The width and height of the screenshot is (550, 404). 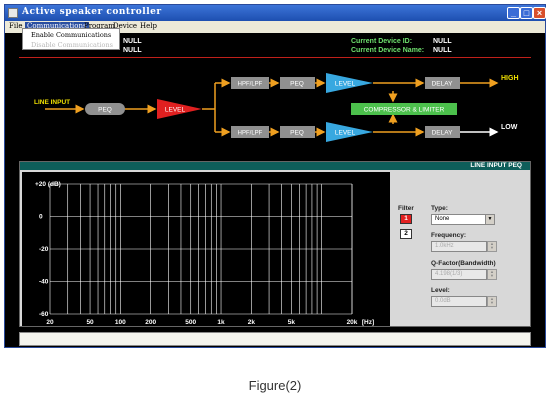 I want to click on low-hpf-lpf-label: HPF/LPF, so click(x=250, y=134).